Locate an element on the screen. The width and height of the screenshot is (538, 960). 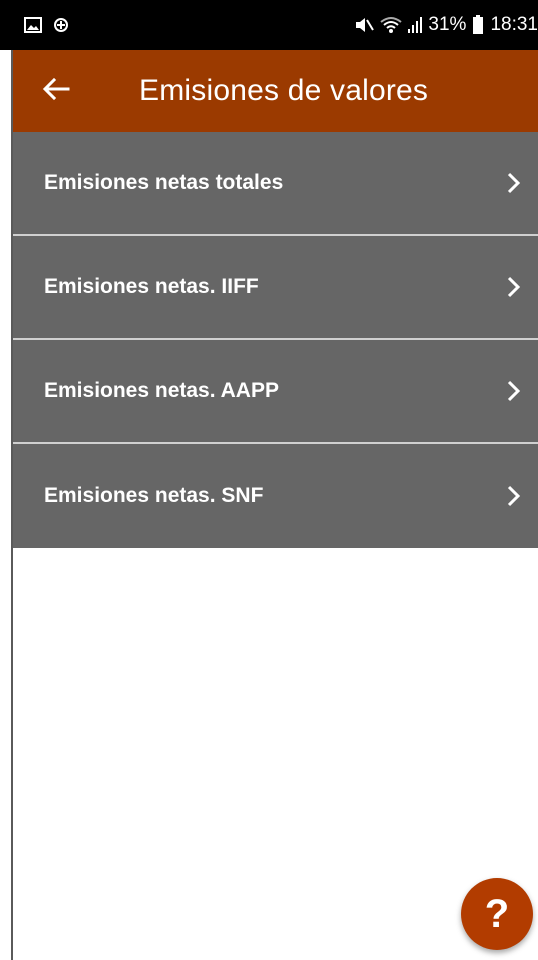
help-fab-button: ? is located at coordinates (497, 914).